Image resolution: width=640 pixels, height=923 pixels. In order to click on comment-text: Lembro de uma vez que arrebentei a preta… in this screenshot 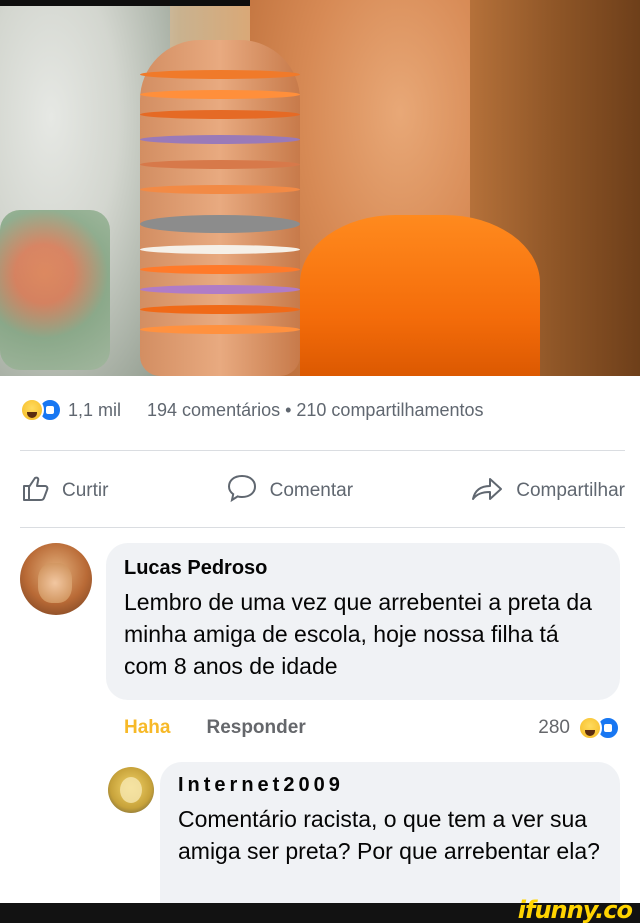, I will do `click(358, 634)`.